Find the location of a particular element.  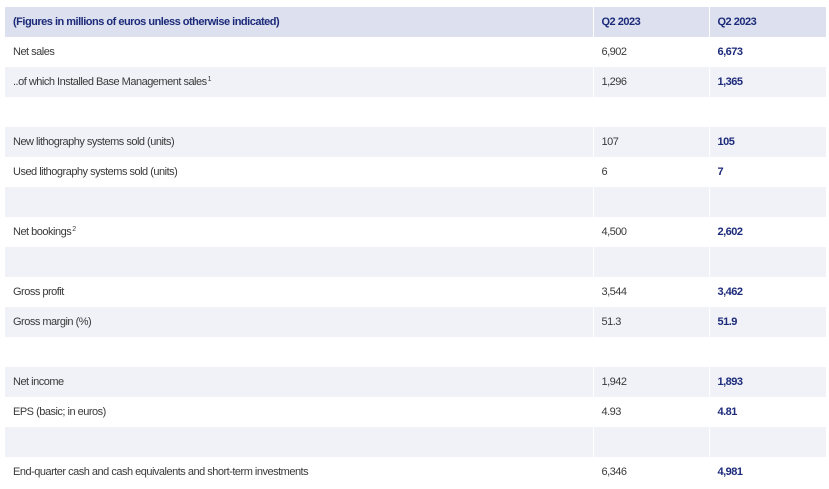

row-current-value: 3,462 is located at coordinates (767, 292).